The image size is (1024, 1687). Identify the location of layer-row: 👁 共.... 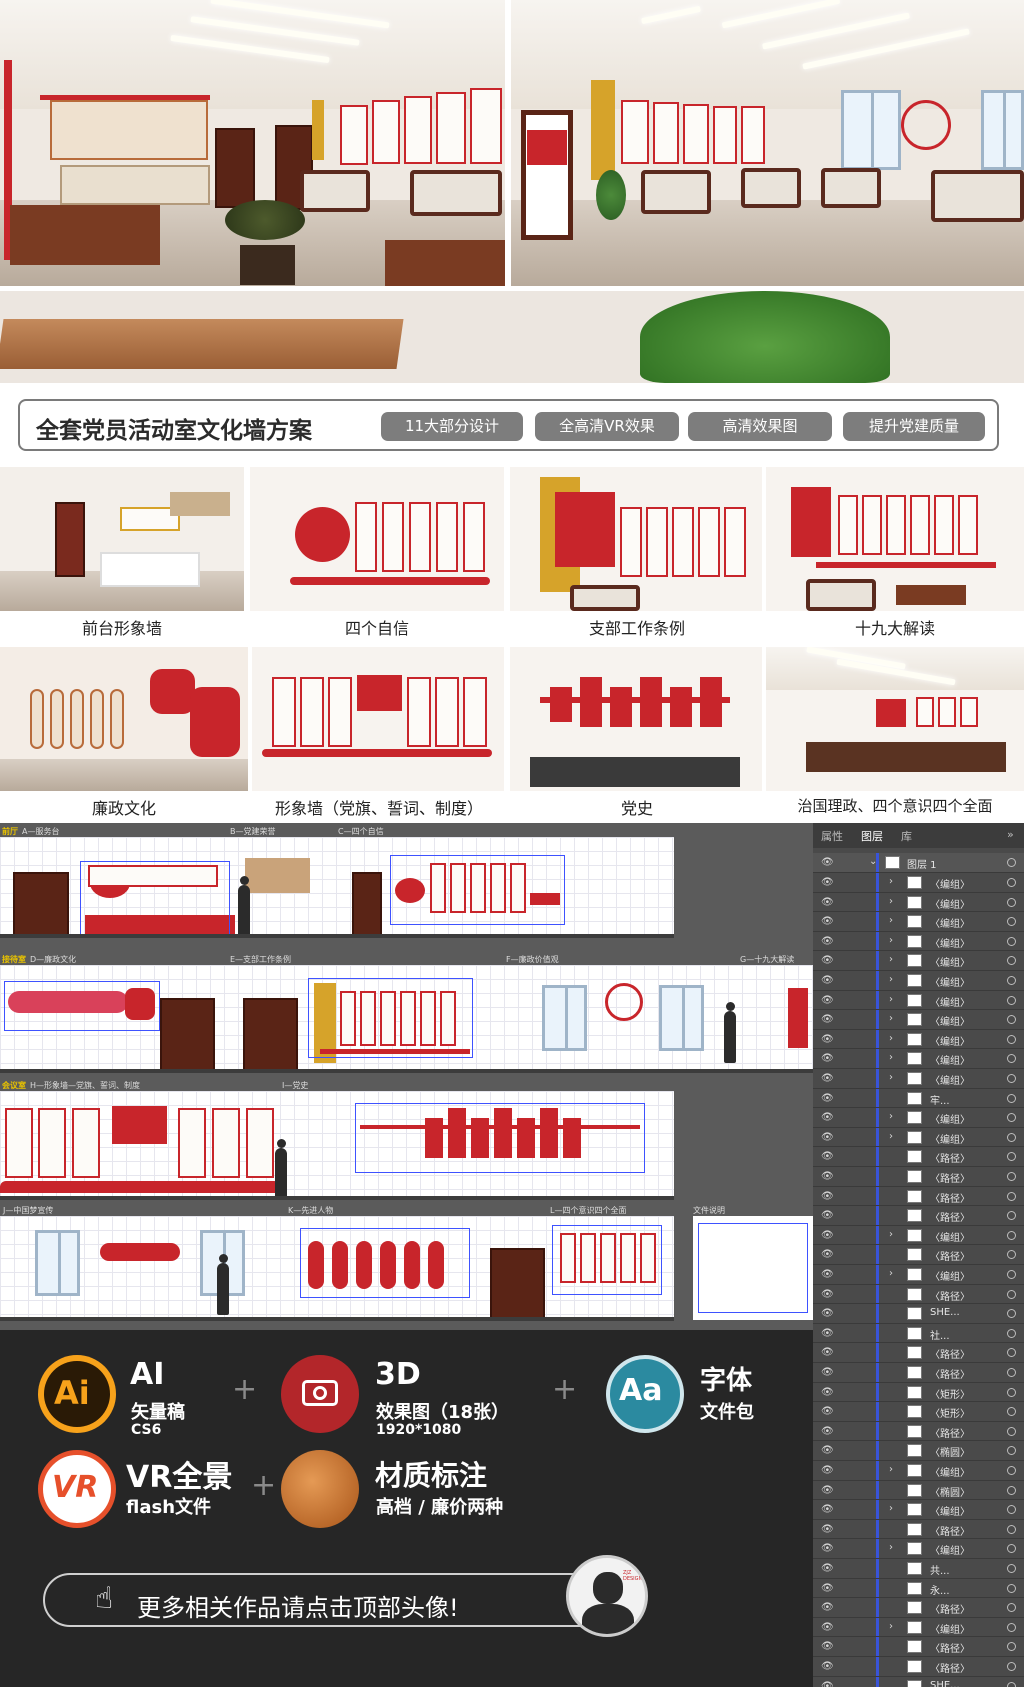
(918, 1569).